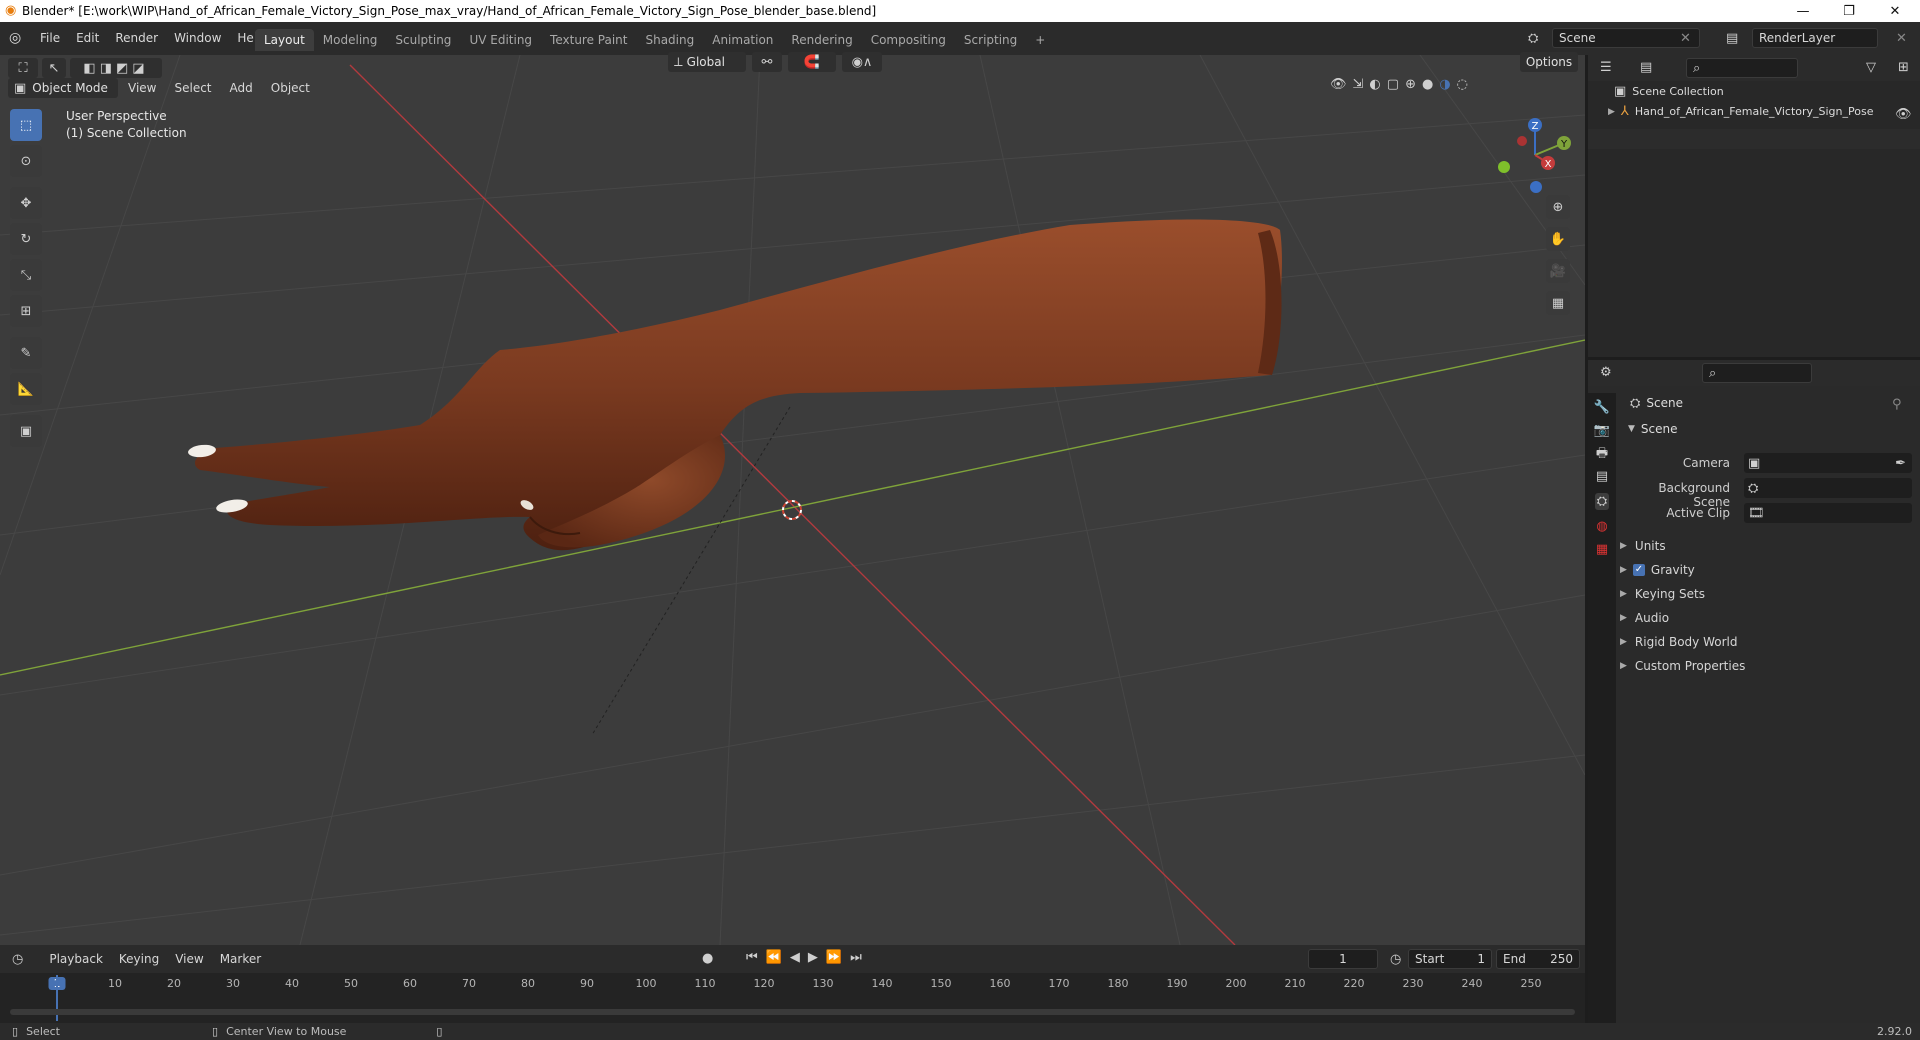  Describe the element at coordinates (26, 353) in the screenshot. I see `annotate-tool: ✎` at that location.